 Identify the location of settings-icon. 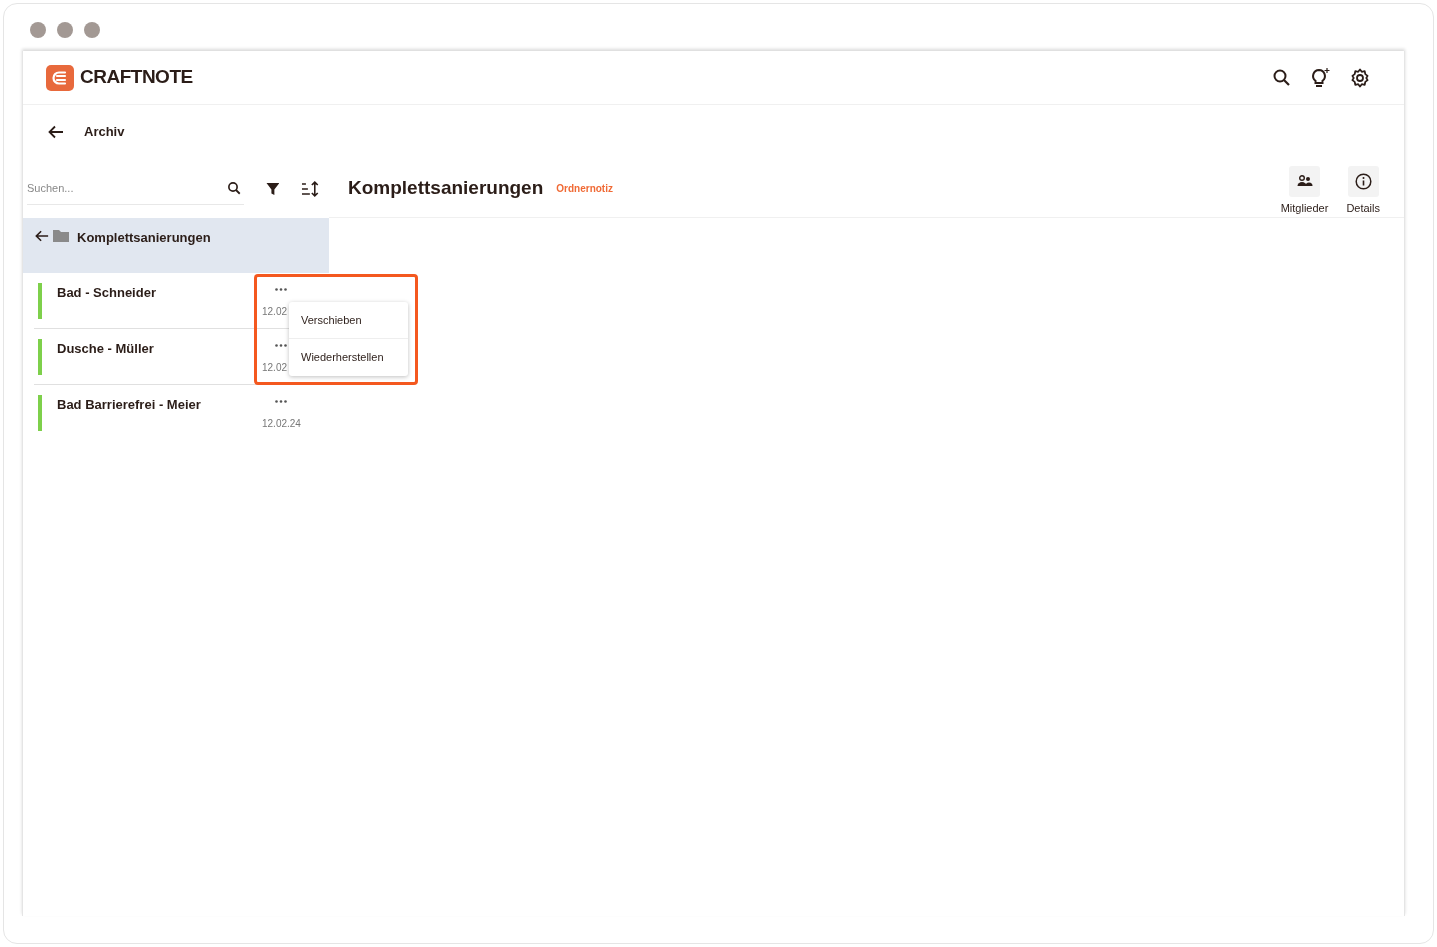
(1360, 77).